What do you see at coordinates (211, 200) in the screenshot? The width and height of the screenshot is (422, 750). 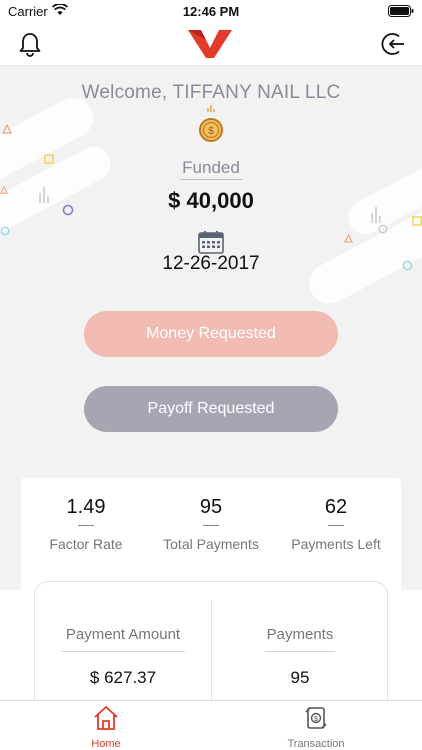 I see `funded-amount: $ 40,000` at bounding box center [211, 200].